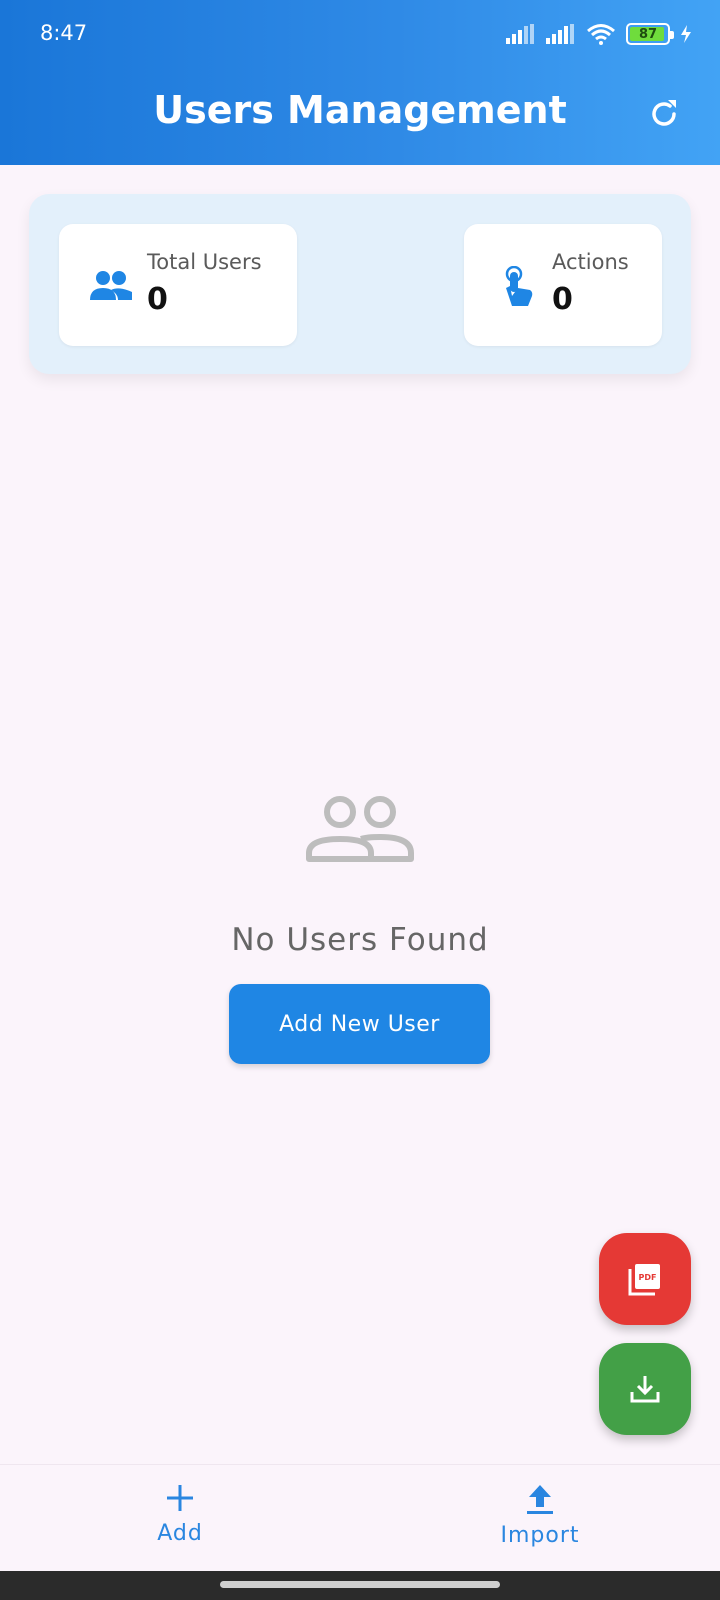 The width and height of the screenshot is (720, 1600). What do you see at coordinates (562, 299) in the screenshot?
I see `actions-value: 0` at bounding box center [562, 299].